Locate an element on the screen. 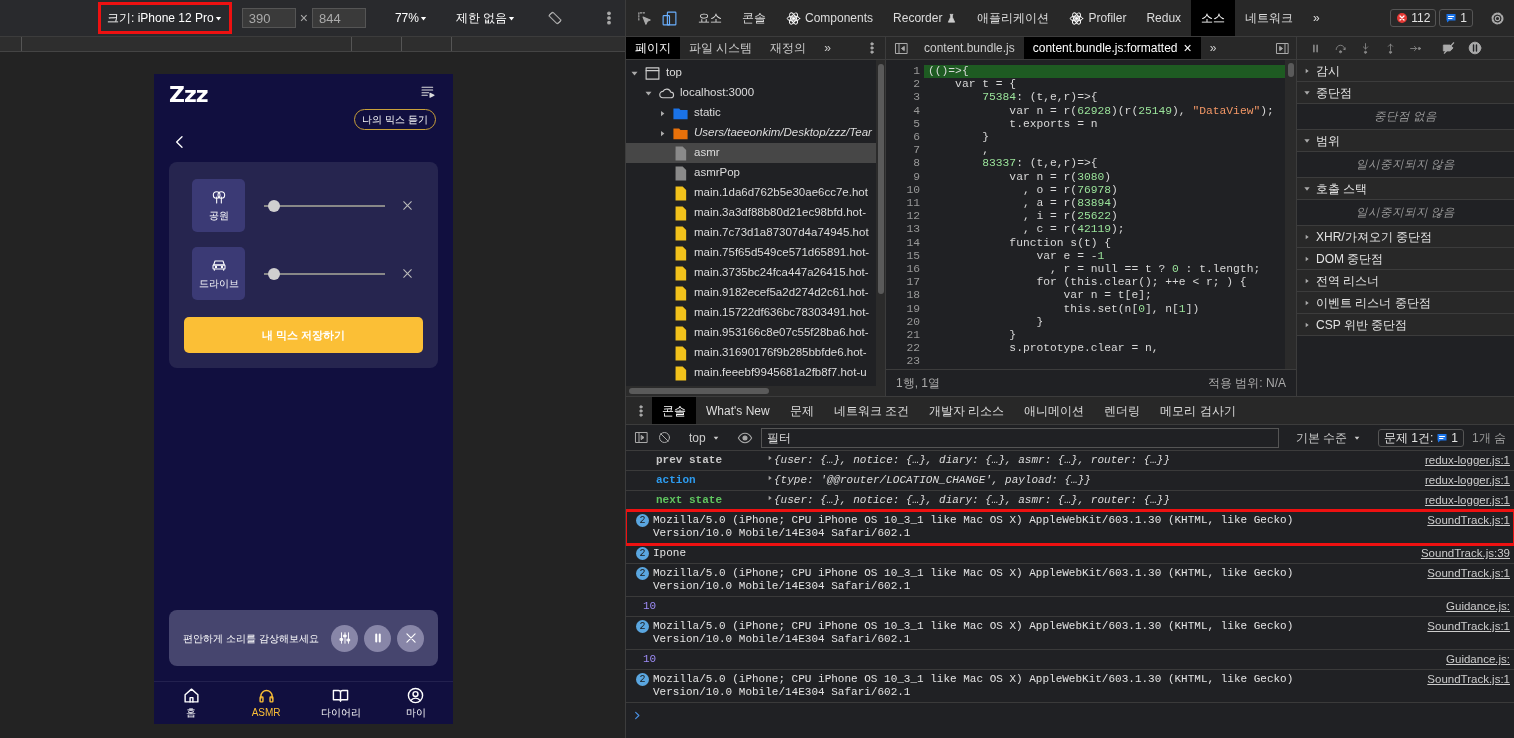 Image resolution: width=1514 pixels, height=738 pixels. width-field: 390 is located at coordinates (268, 18).